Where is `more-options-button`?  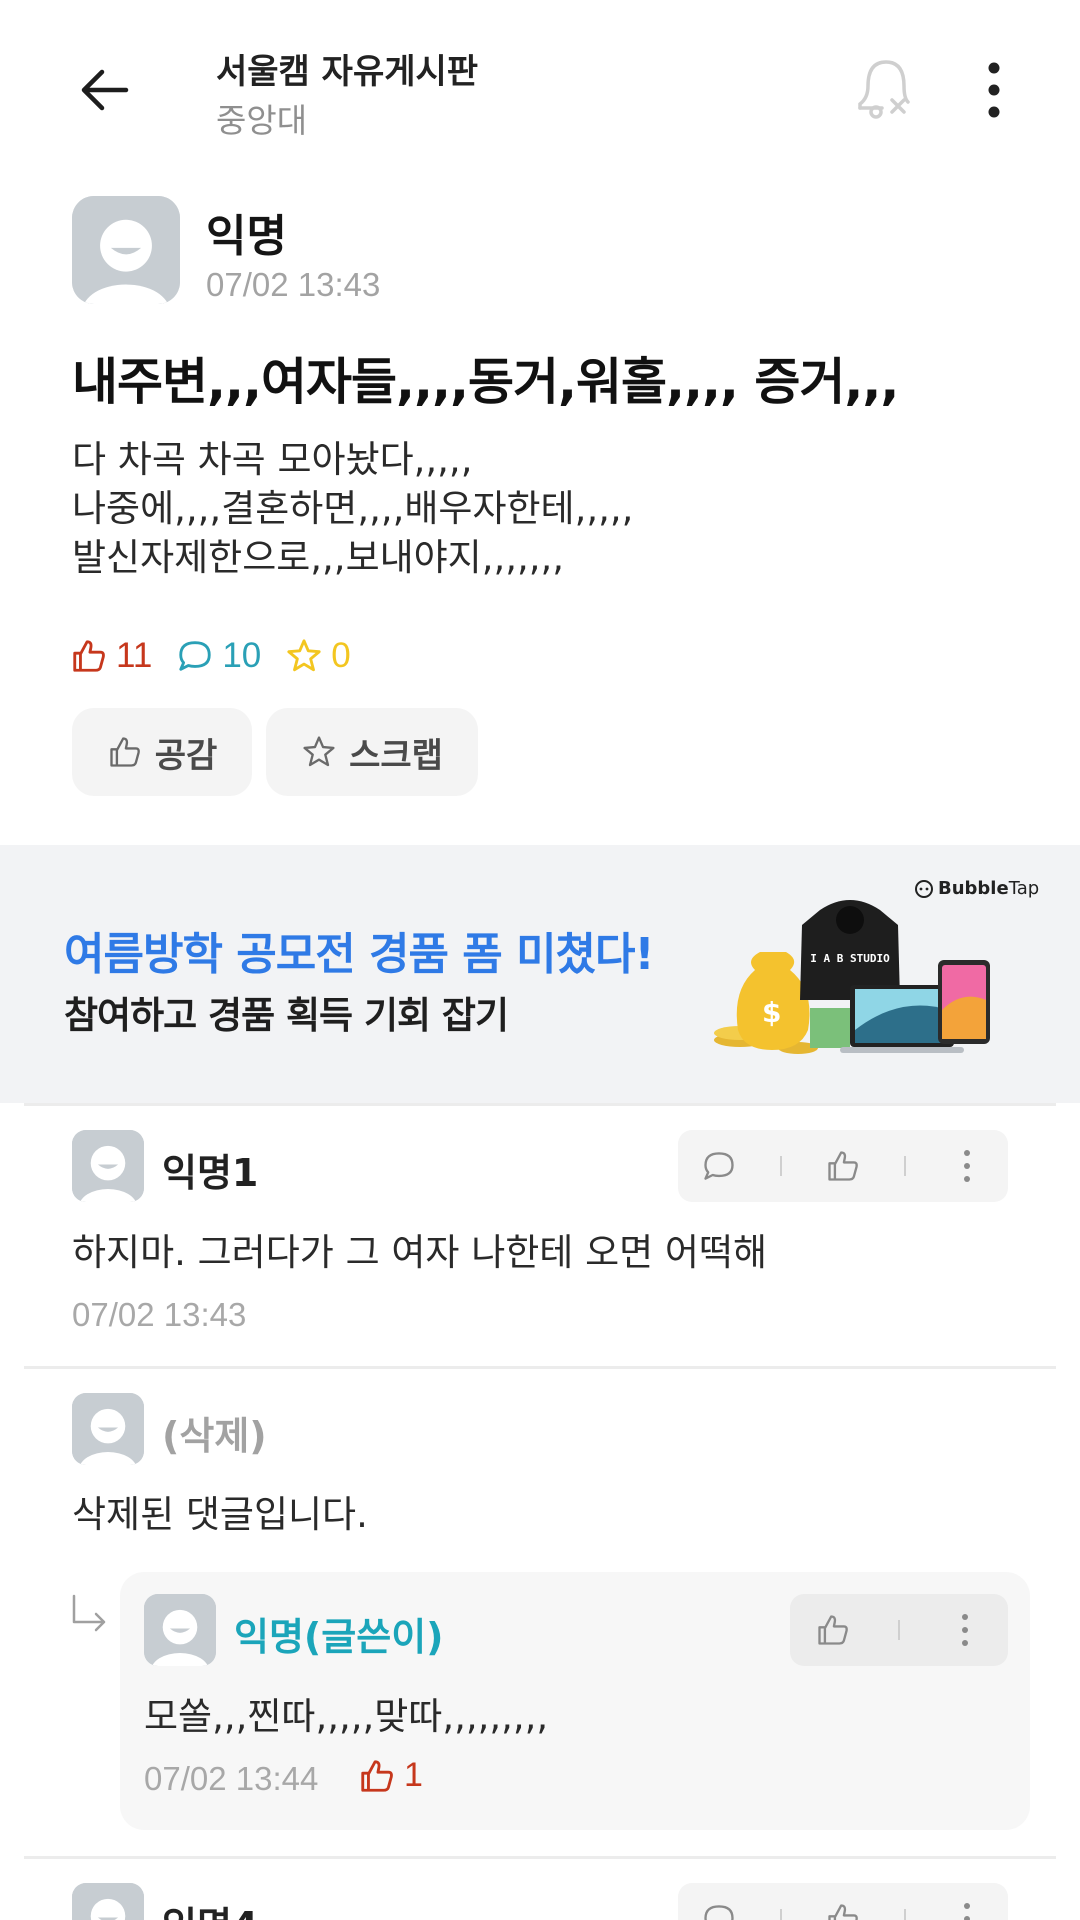 more-options-button is located at coordinates (994, 90).